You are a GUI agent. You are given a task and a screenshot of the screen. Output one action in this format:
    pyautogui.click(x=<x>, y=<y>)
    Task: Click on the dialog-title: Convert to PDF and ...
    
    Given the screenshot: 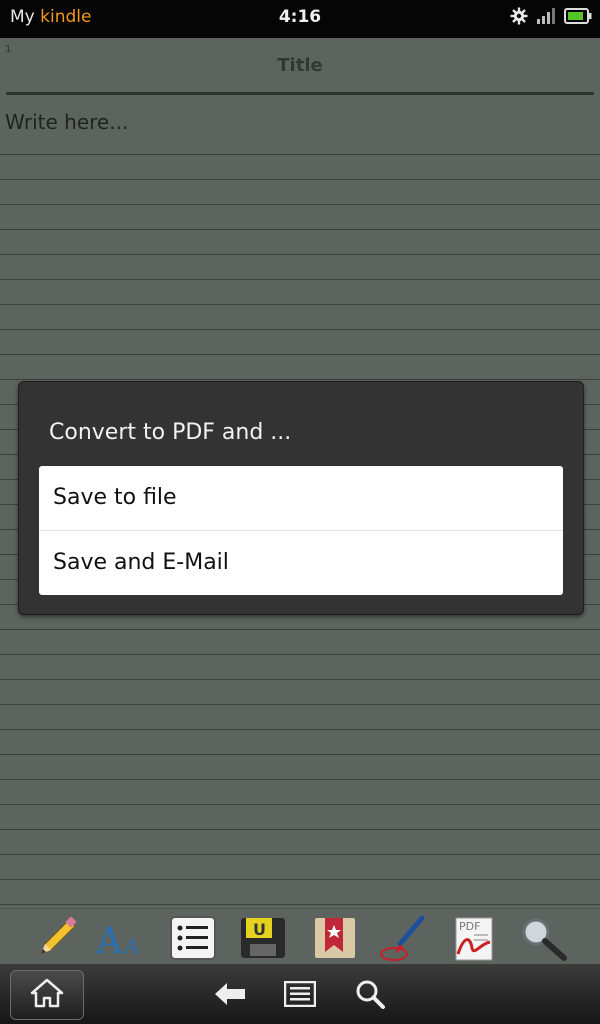 What is the action you would take?
    pyautogui.click(x=170, y=432)
    